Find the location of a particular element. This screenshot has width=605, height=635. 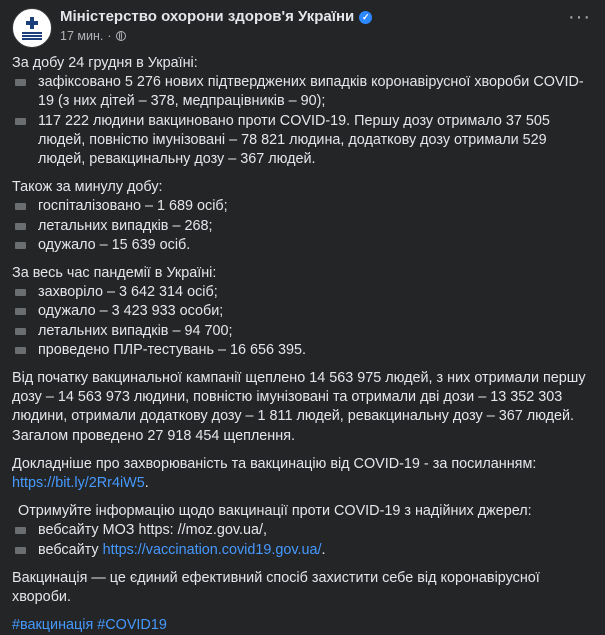

list-item: вебсайту МОЗ https: //moz.gov.ua/, is located at coordinates (302, 530).